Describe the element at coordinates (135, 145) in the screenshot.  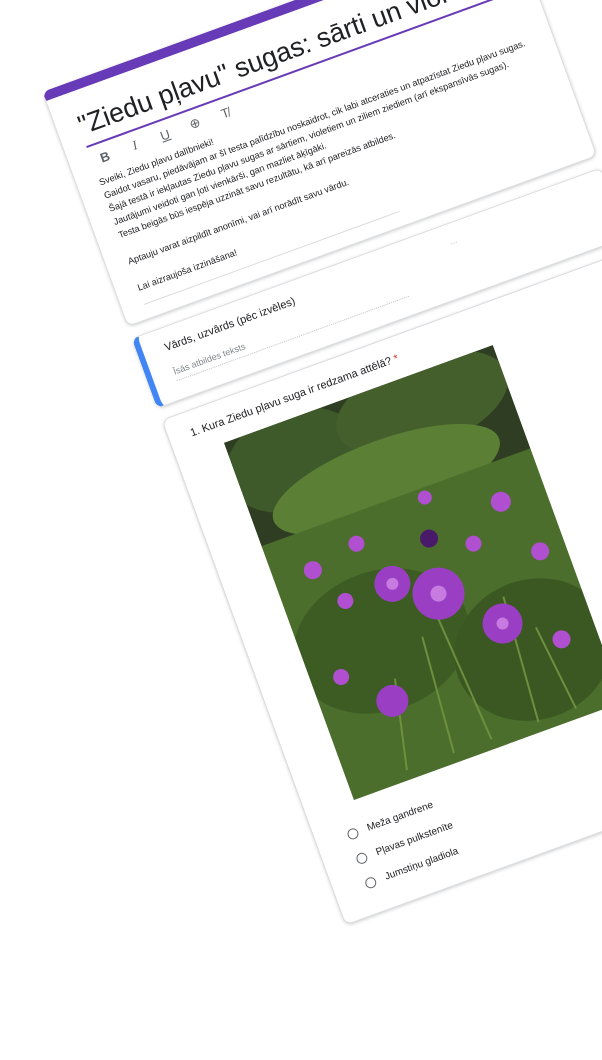
I see `italic-icon: I` at that location.